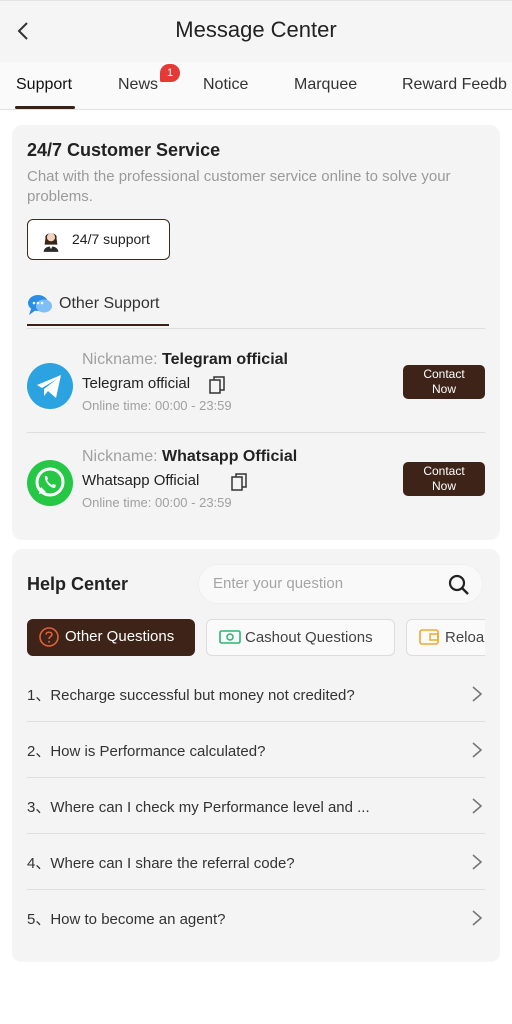 The image size is (512, 1024). I want to click on tab-bar: Support News Notice Marquee Reward Feedb, so click(256, 86).